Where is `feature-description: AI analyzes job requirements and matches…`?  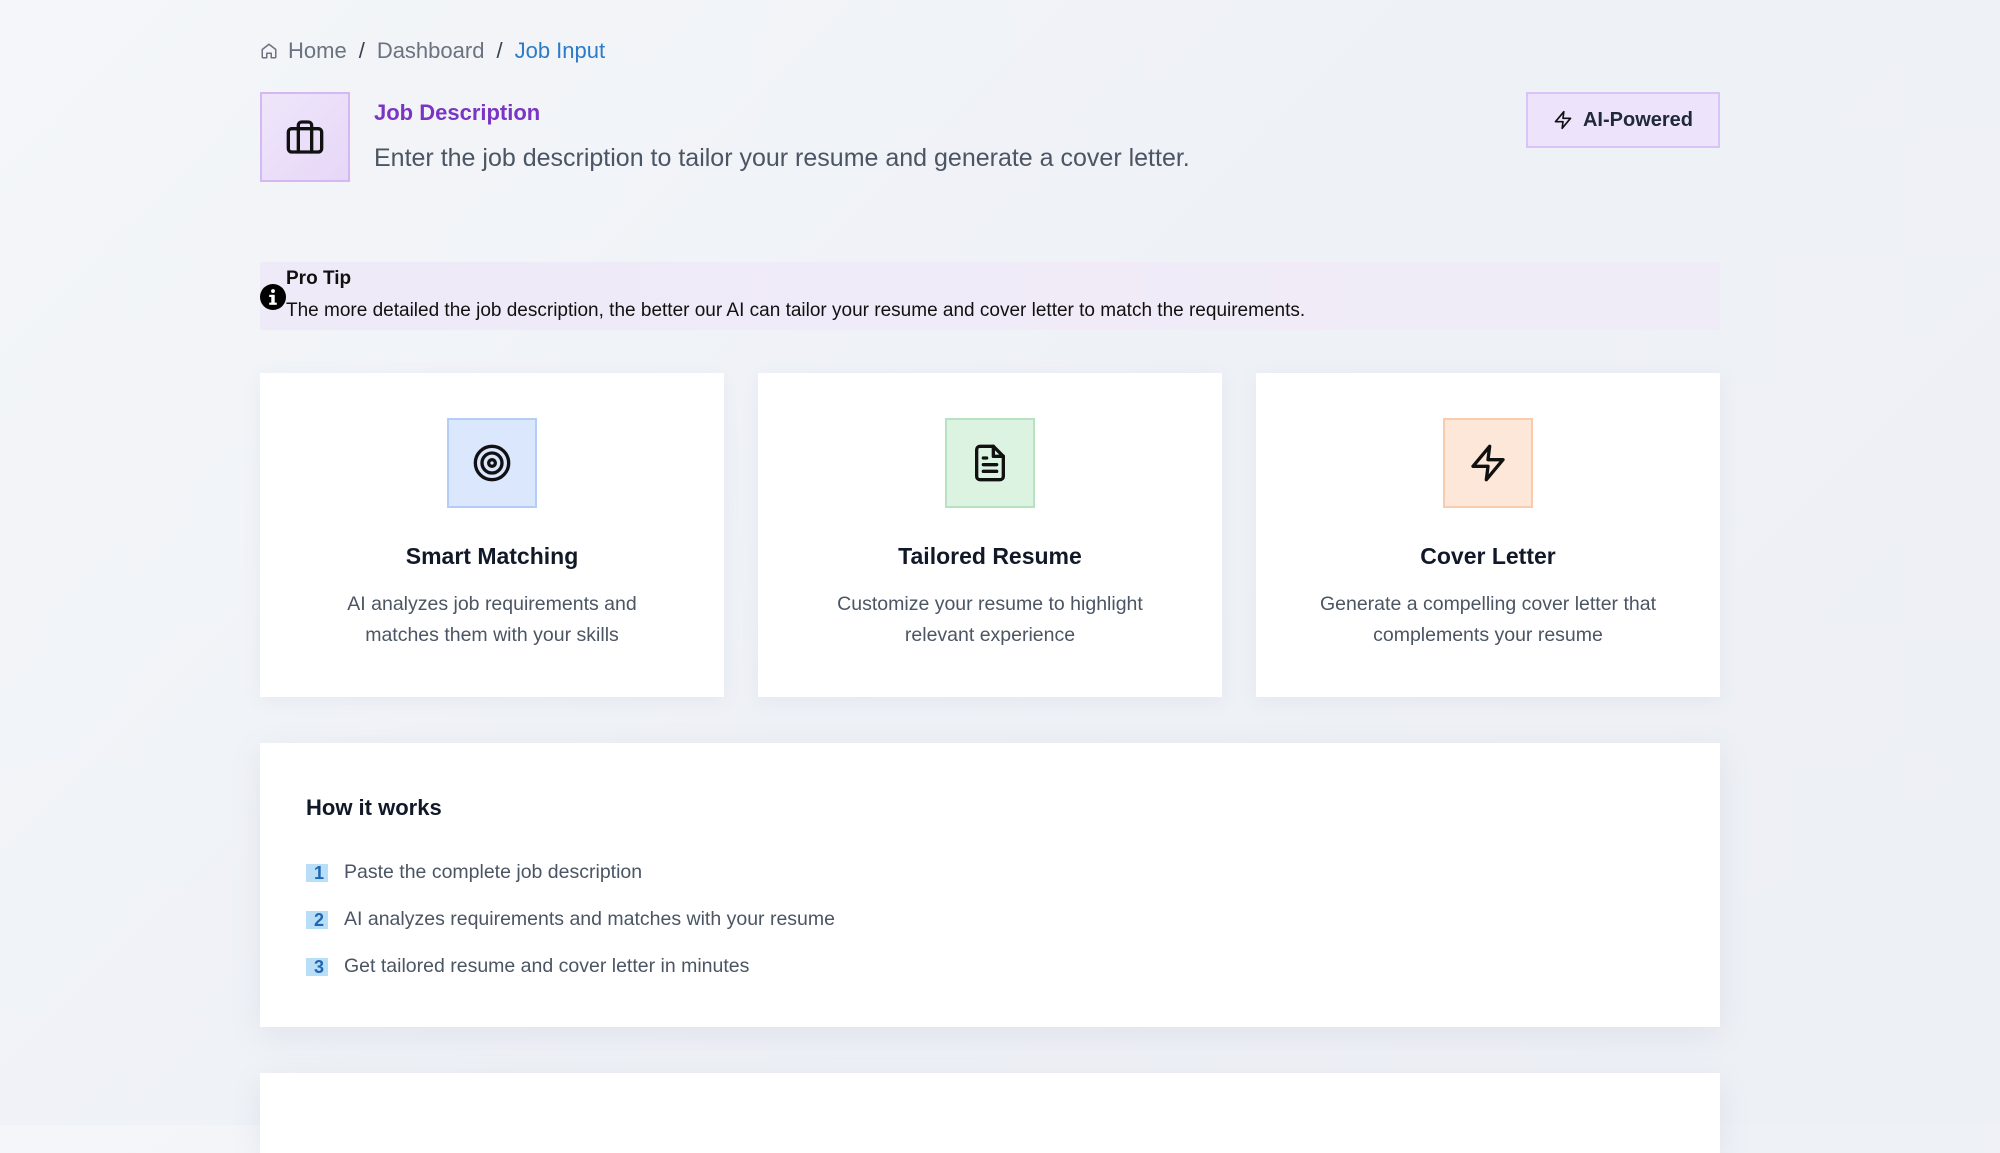 feature-description: AI analyzes job requirements and matches… is located at coordinates (492, 620).